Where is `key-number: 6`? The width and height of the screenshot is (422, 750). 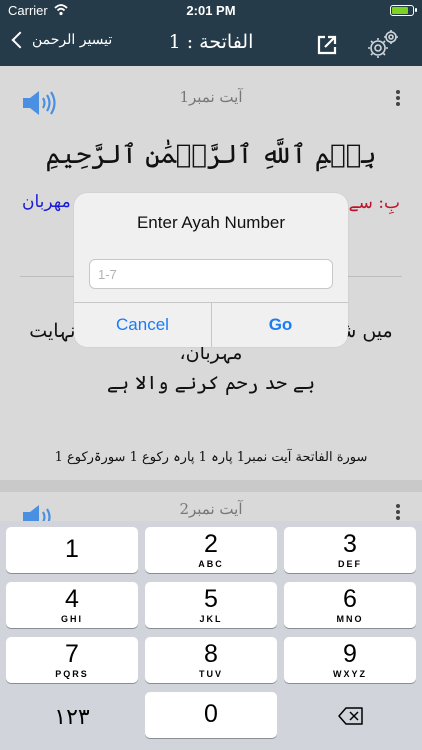
key-number: 6 is located at coordinates (350, 599).